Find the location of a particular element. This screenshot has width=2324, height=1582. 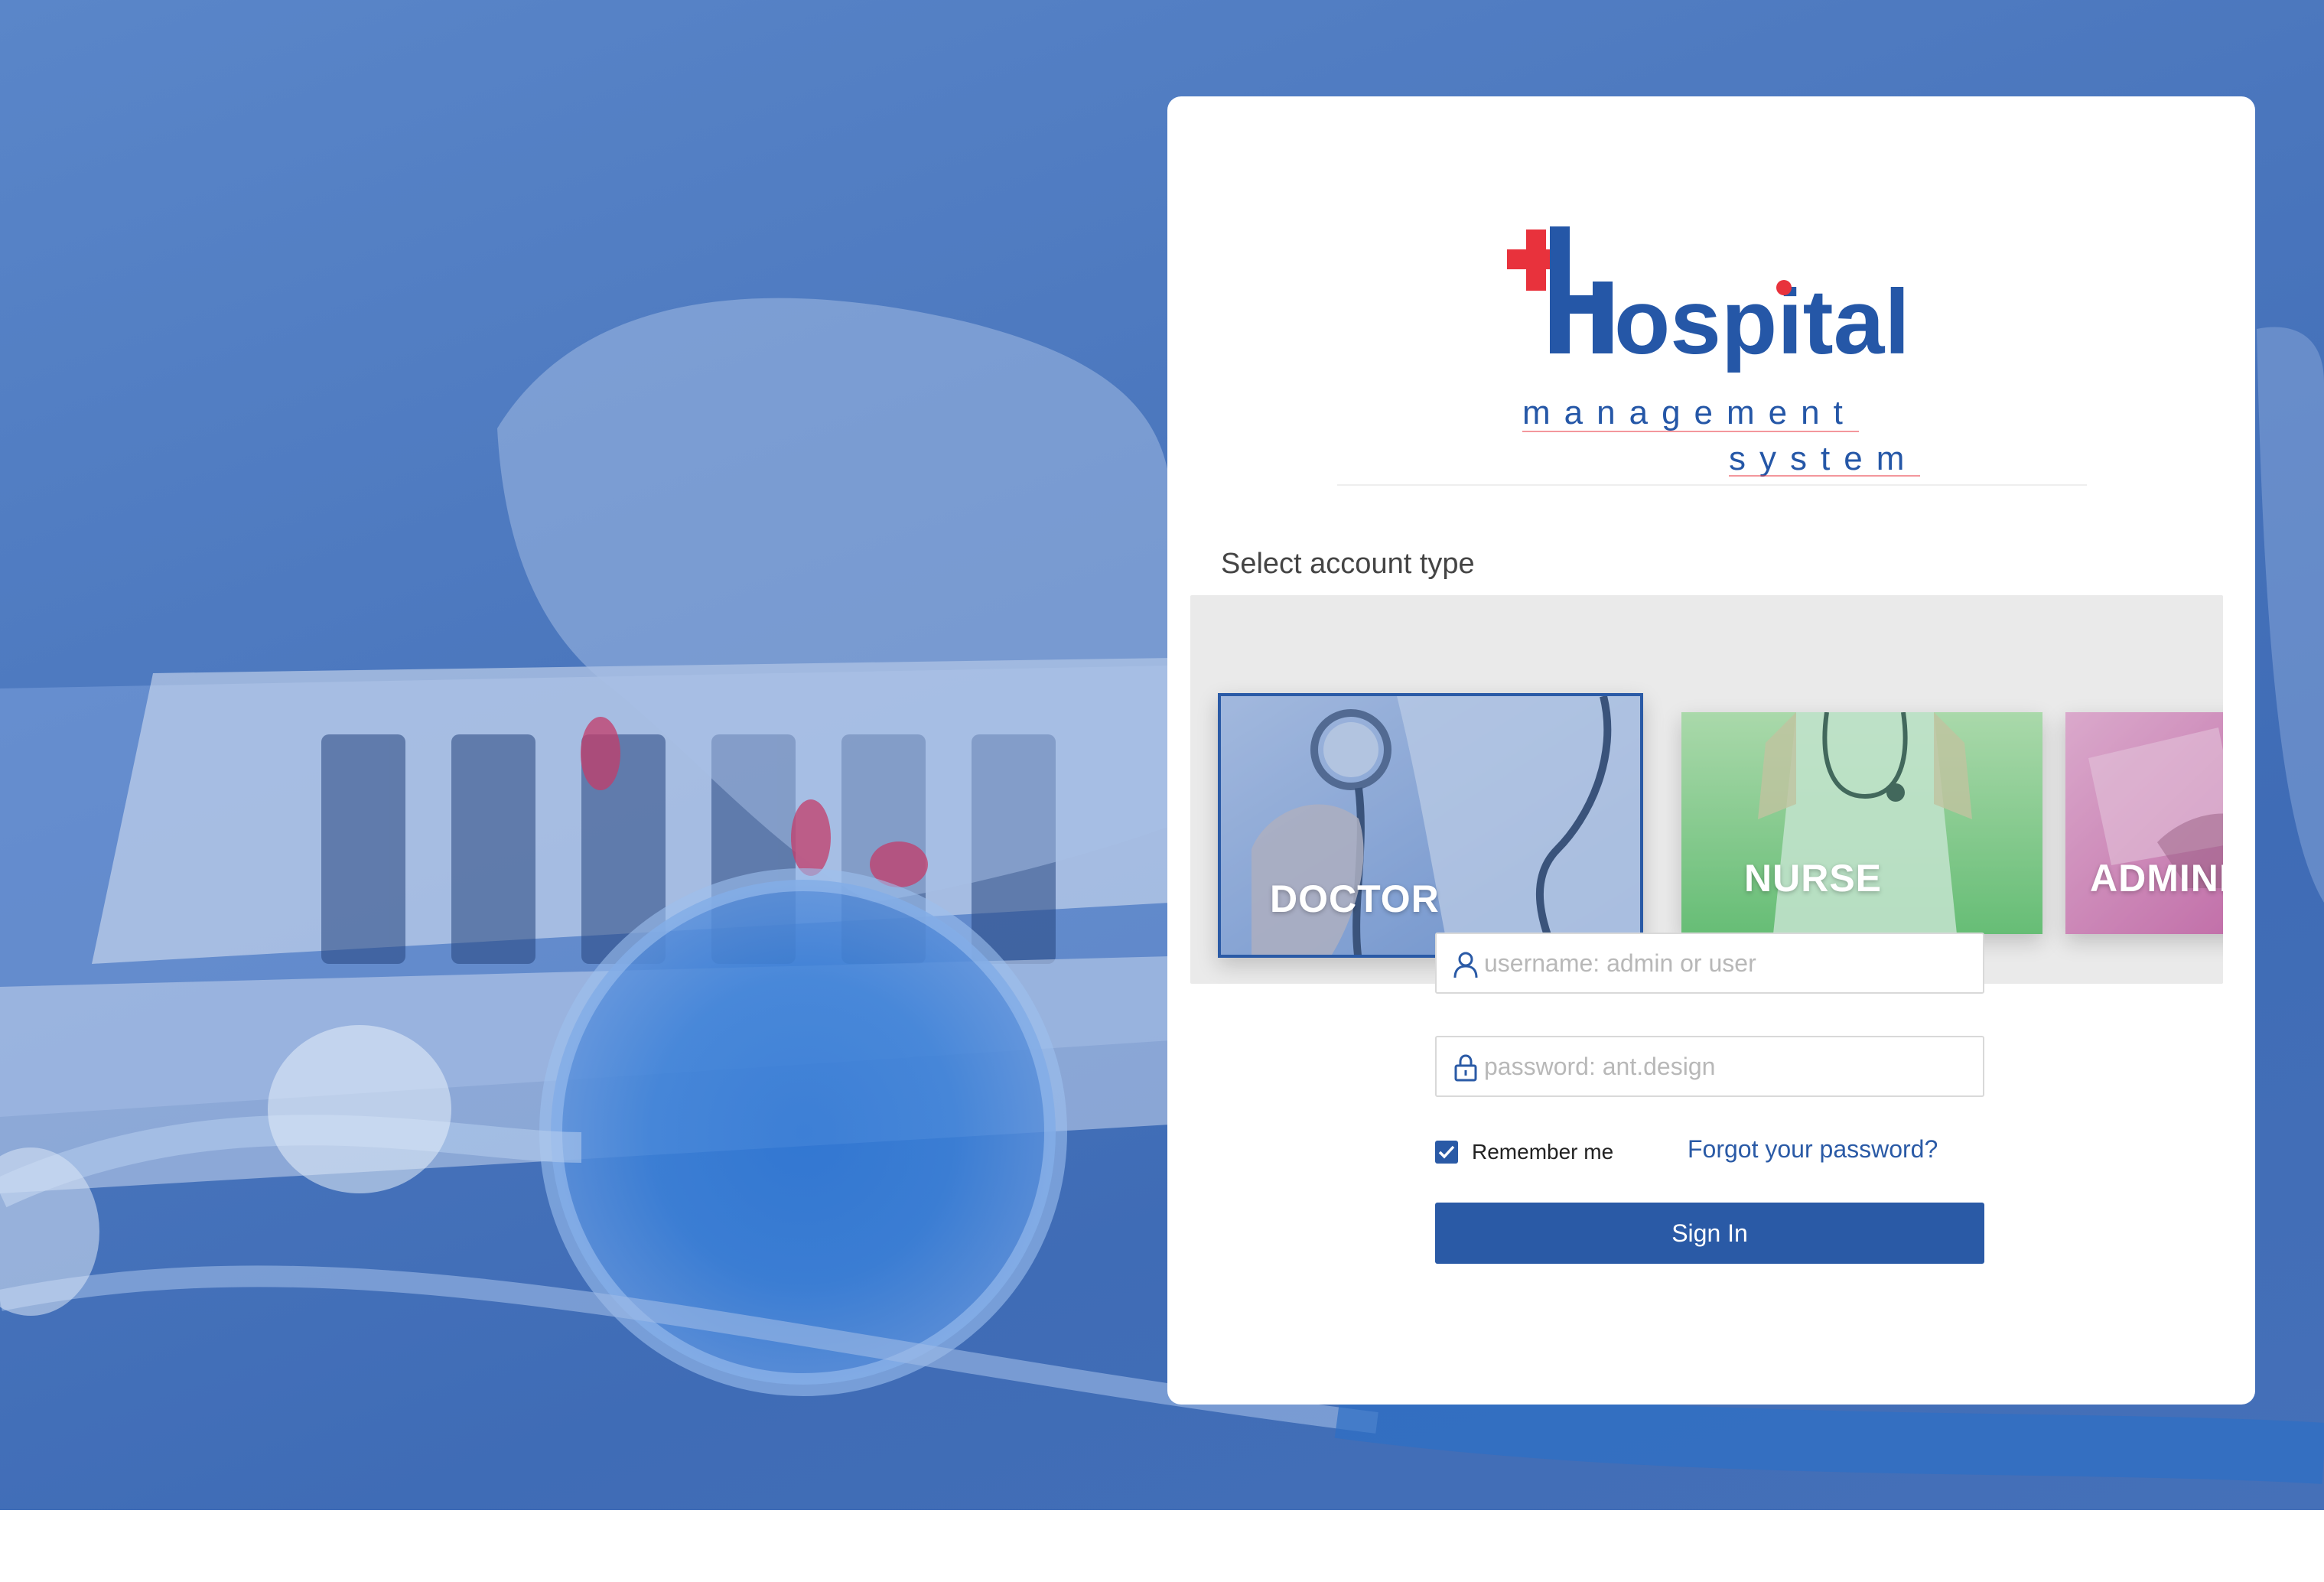

username-field is located at coordinates (1710, 963).